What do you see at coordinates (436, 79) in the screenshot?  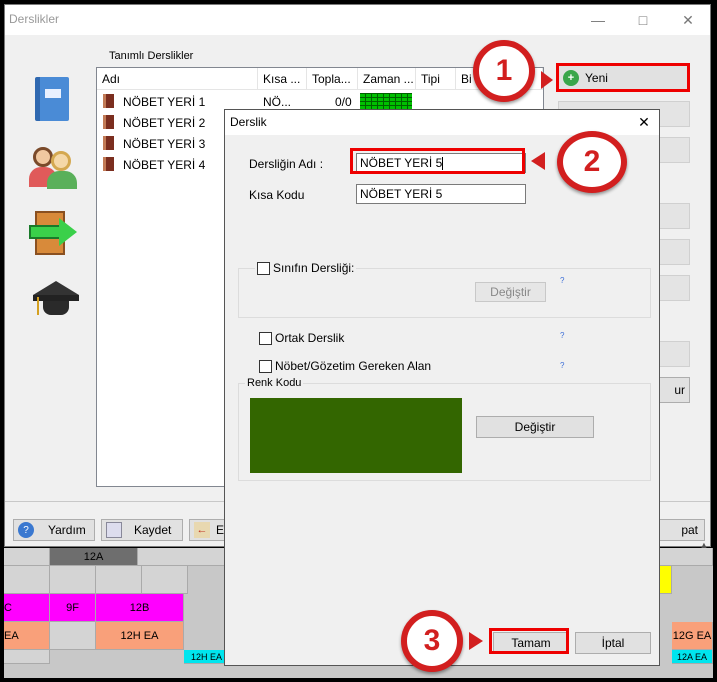 I see `col-header-type: Tipi` at bounding box center [436, 79].